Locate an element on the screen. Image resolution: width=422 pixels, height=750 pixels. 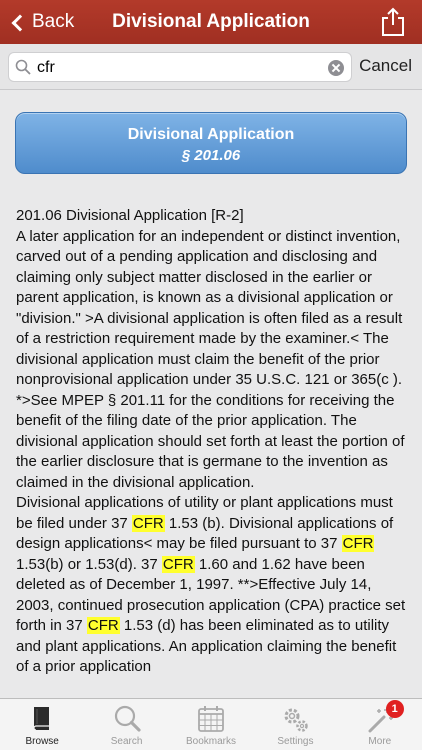
magnifier-icon is located at coordinates (127, 718).